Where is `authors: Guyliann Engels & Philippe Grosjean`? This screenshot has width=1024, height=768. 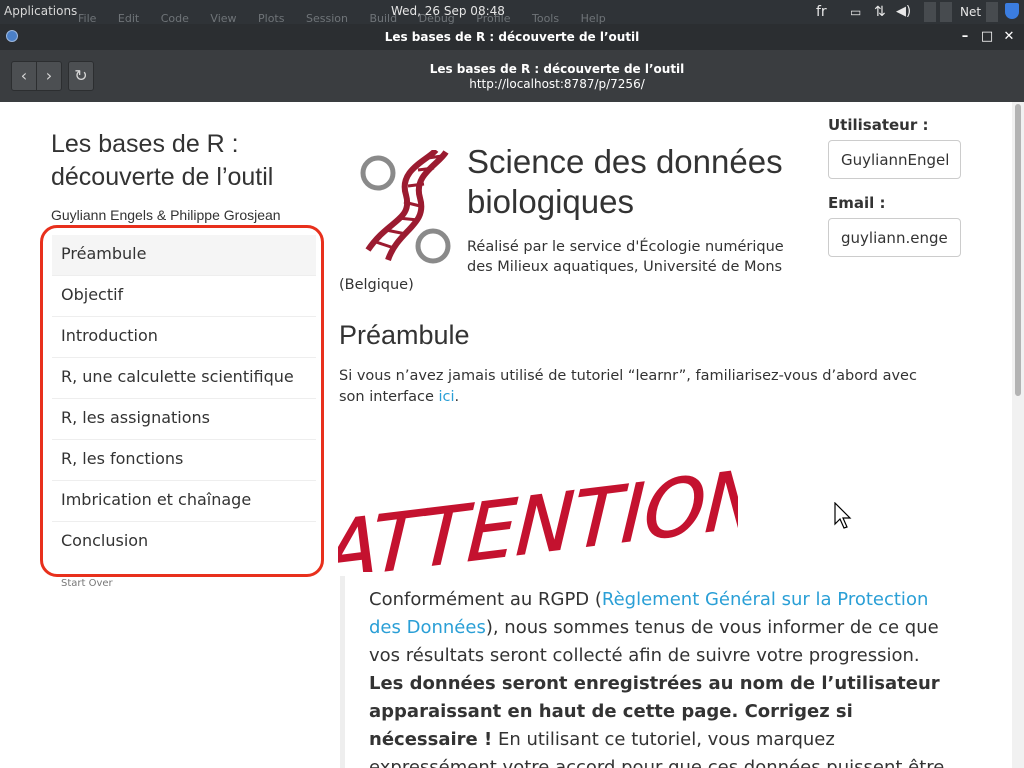
authors: Guyliann Engels & Philippe Grosjean is located at coordinates (166, 215).